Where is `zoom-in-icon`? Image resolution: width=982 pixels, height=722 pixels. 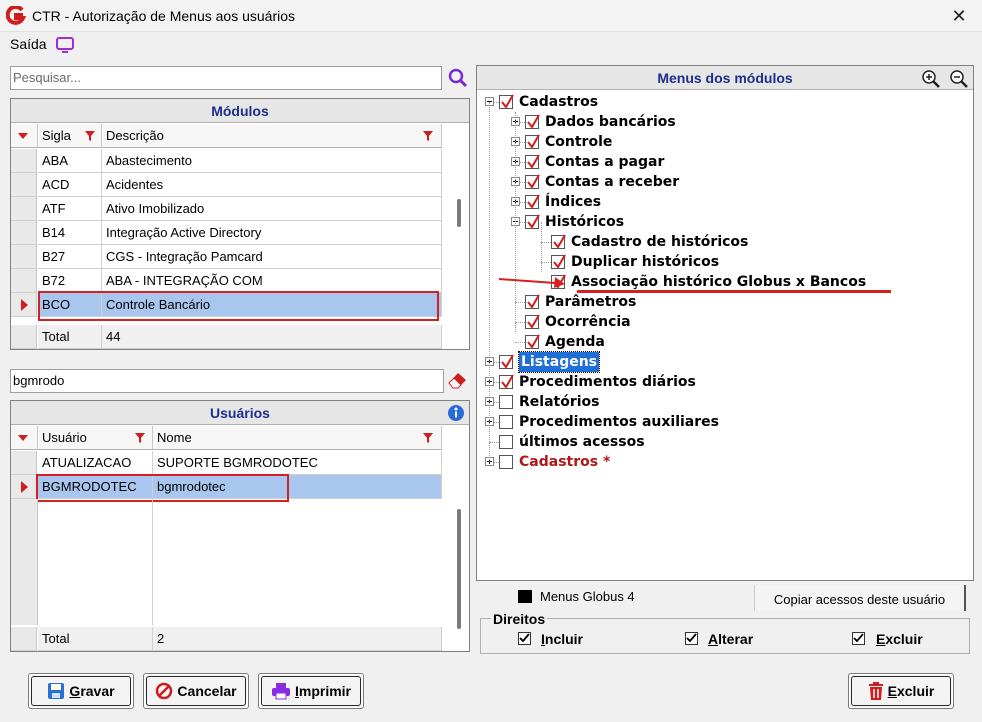 zoom-in-icon is located at coordinates (931, 79).